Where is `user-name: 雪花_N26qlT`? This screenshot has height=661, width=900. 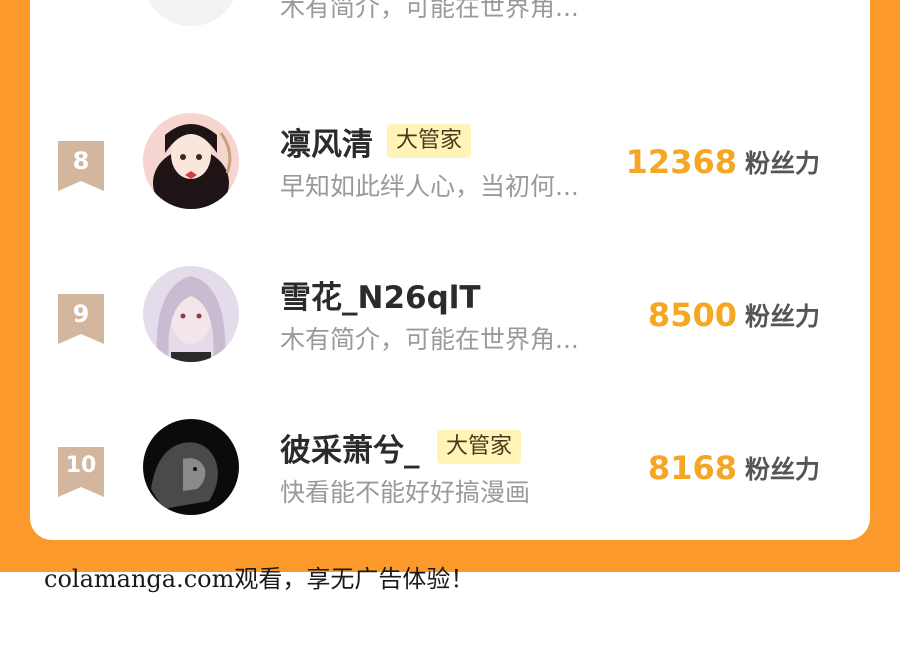 user-name: 雪花_N26qlT is located at coordinates (380, 294).